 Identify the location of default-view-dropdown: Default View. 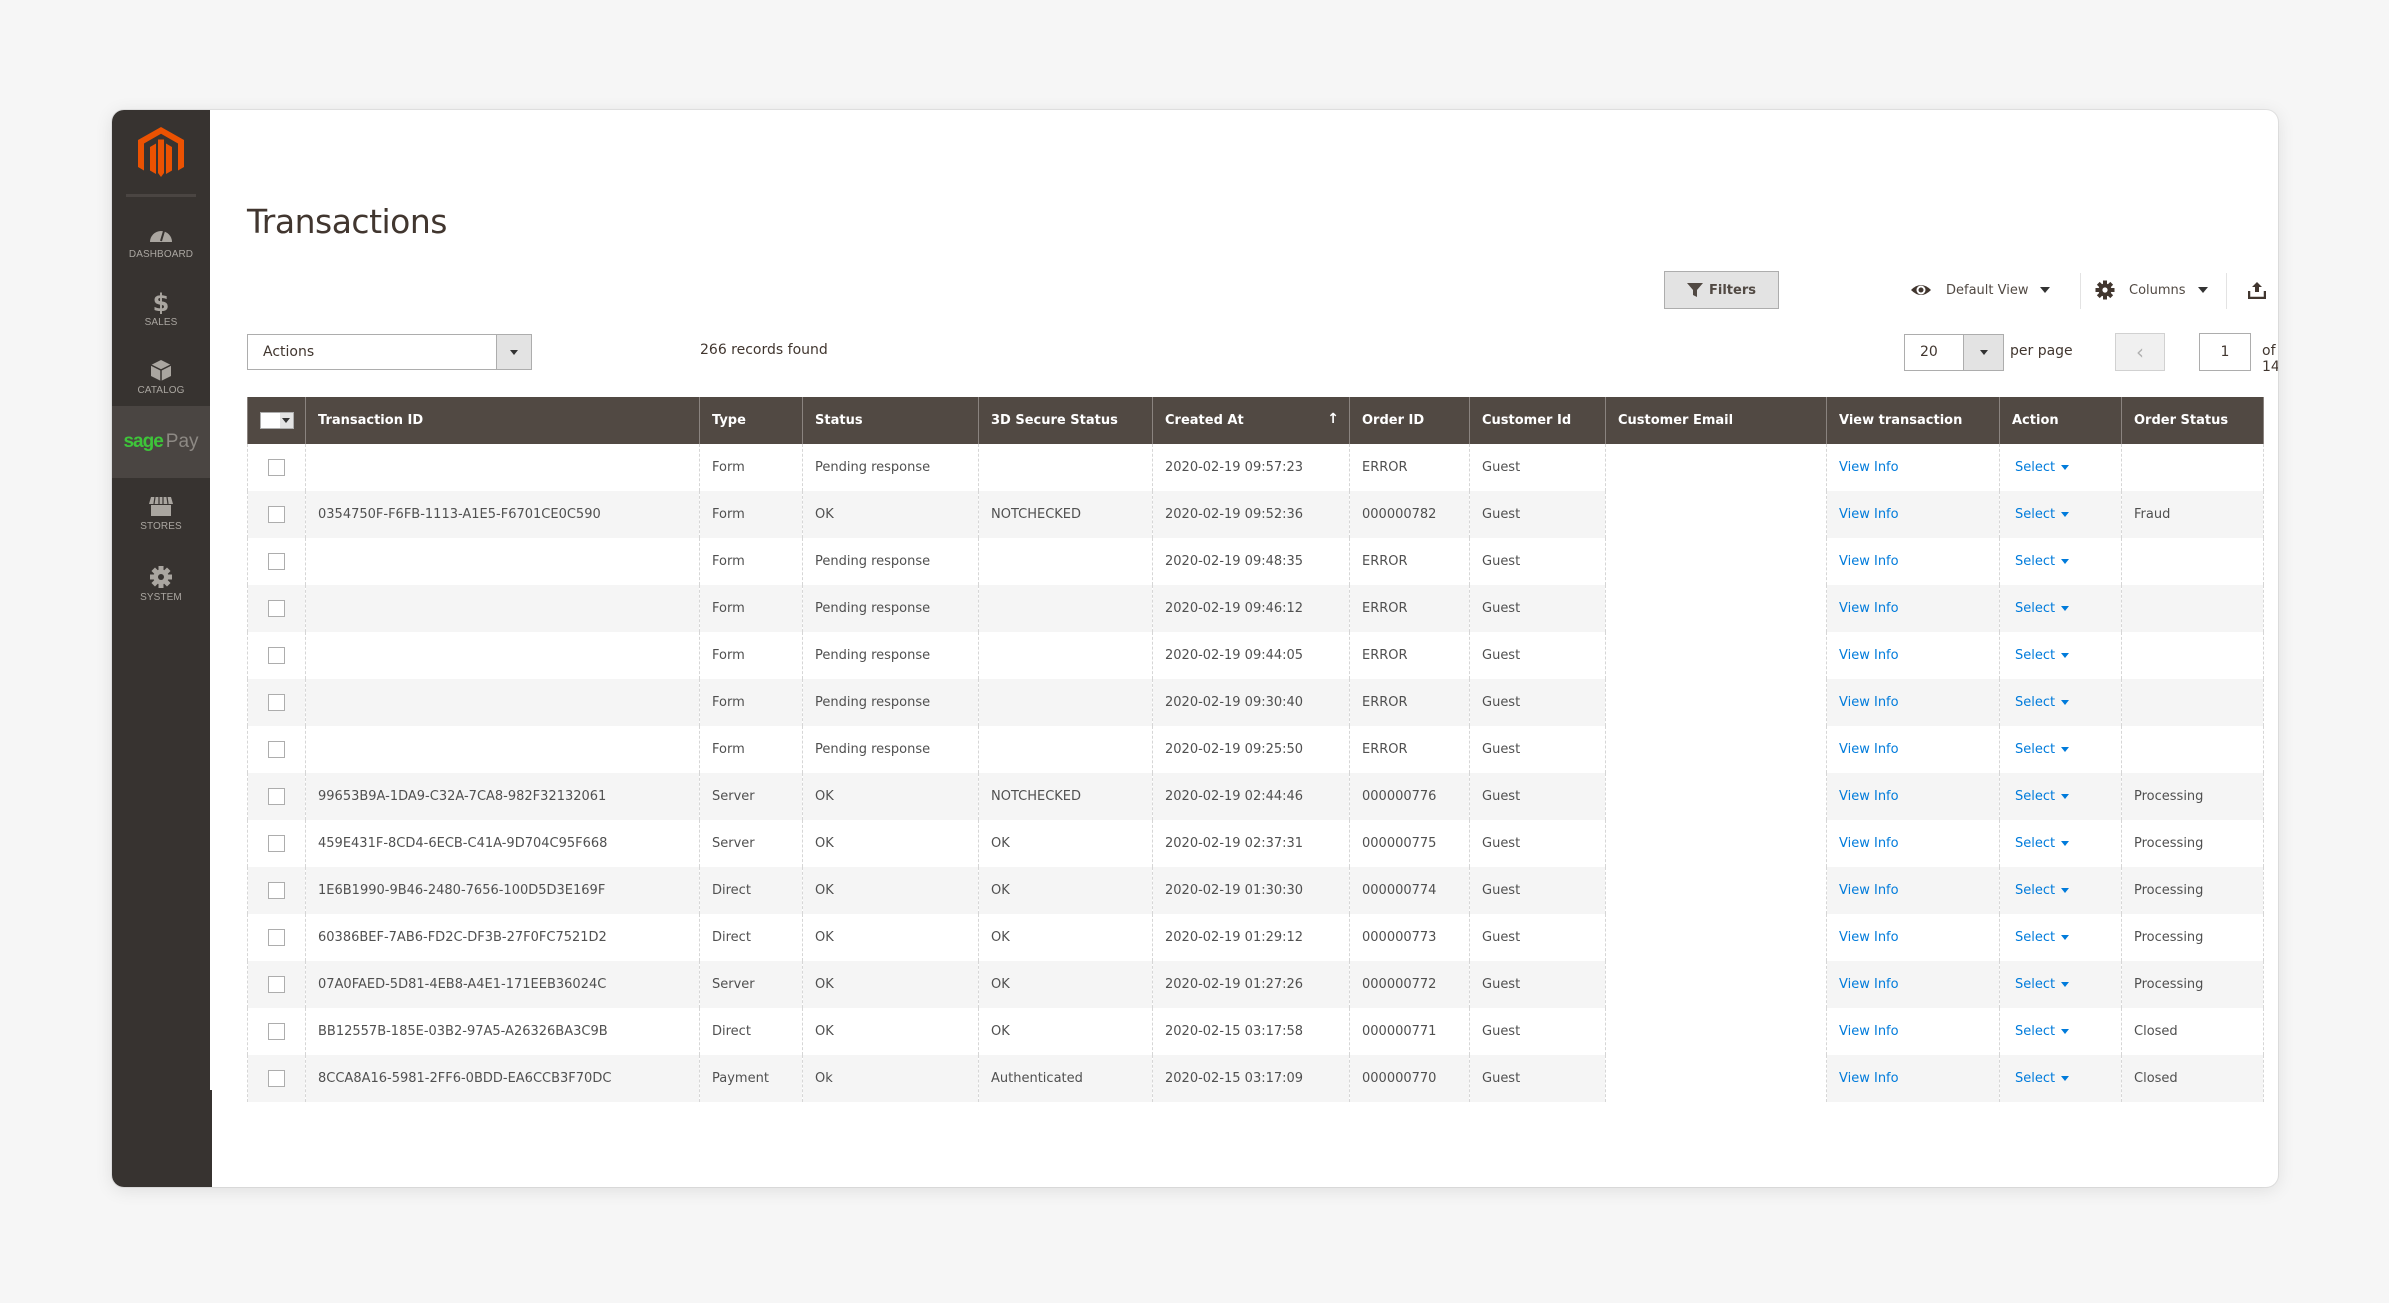
(1980, 290).